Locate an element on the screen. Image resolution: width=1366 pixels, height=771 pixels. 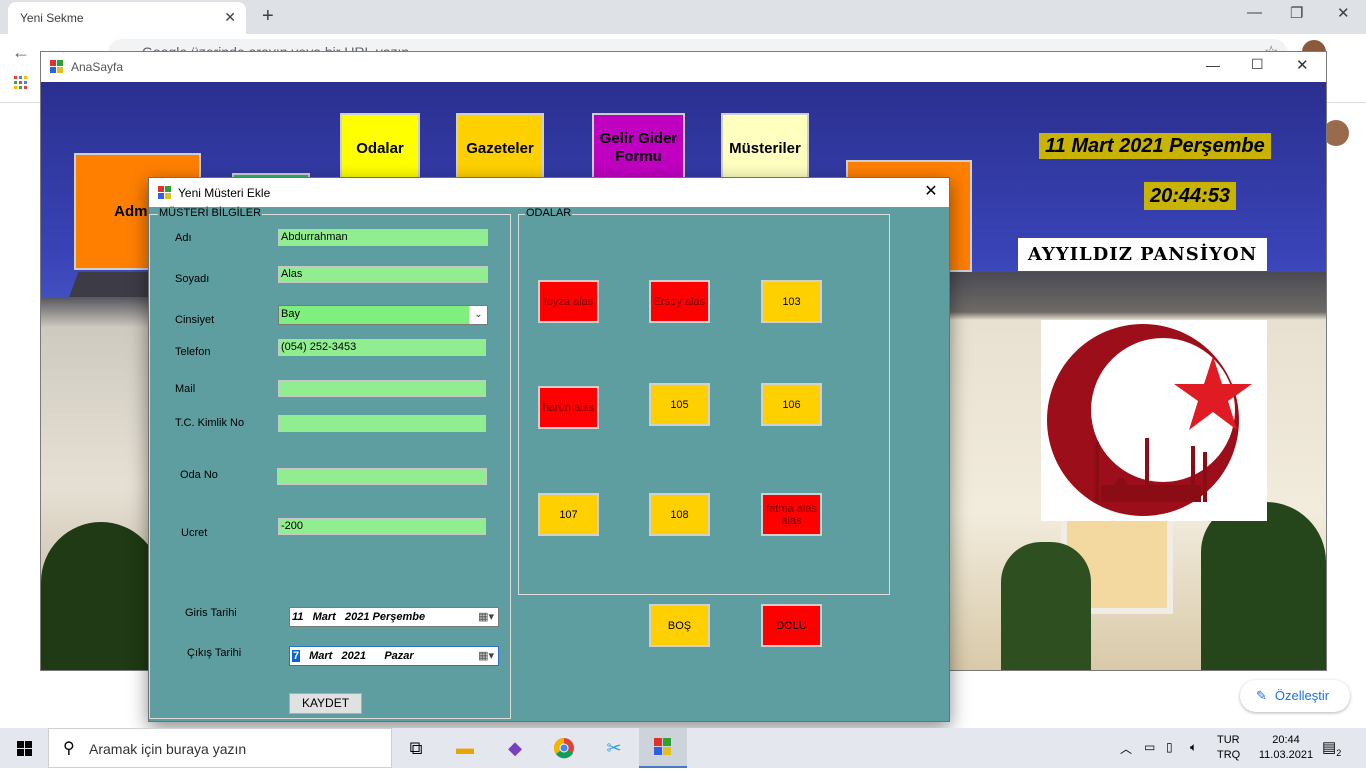
gelir-gider-tile-label: Gelir Gider Formu is located at coordinates (638, 147).